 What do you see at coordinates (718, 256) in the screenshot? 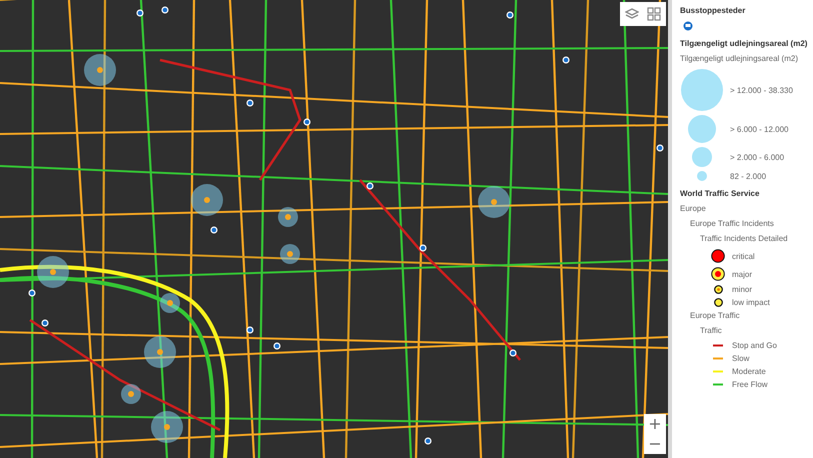
I see `large-dot-icon` at bounding box center [718, 256].